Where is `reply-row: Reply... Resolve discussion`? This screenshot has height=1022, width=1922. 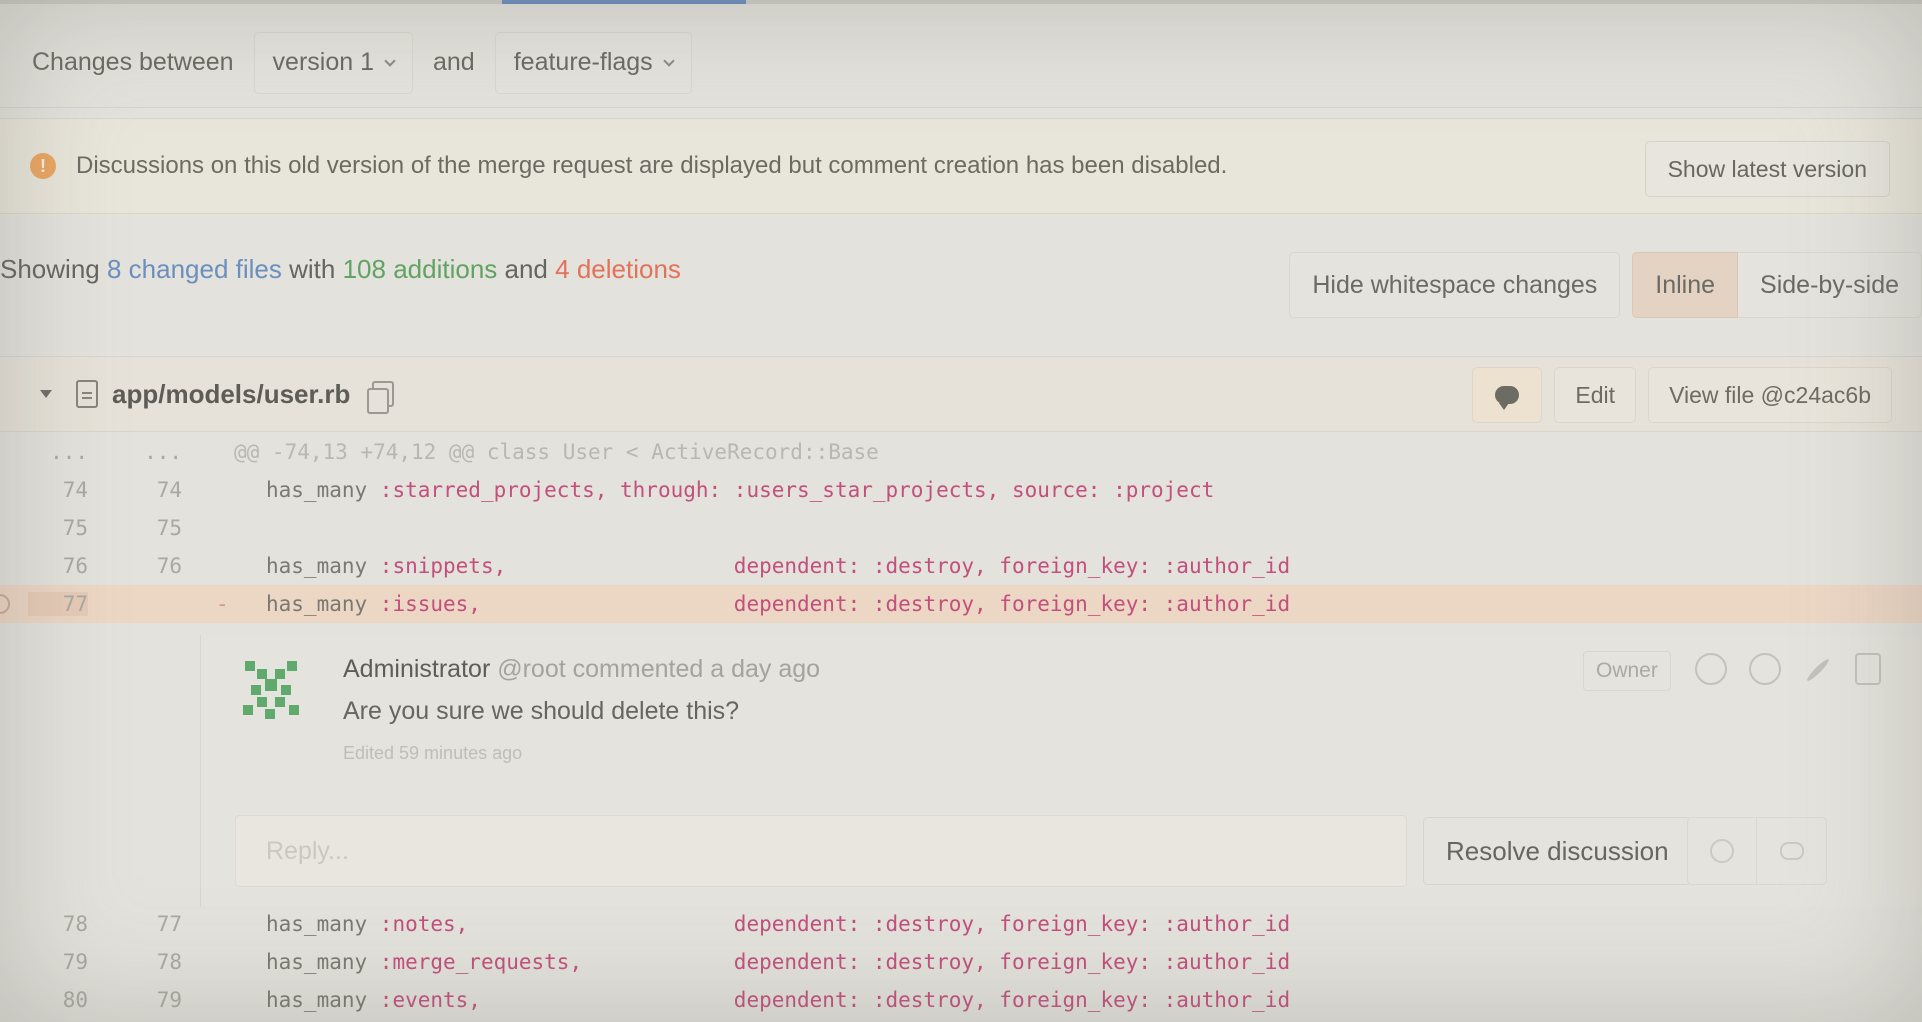
reply-row: Reply... Resolve discussion is located at coordinates (1078, 852).